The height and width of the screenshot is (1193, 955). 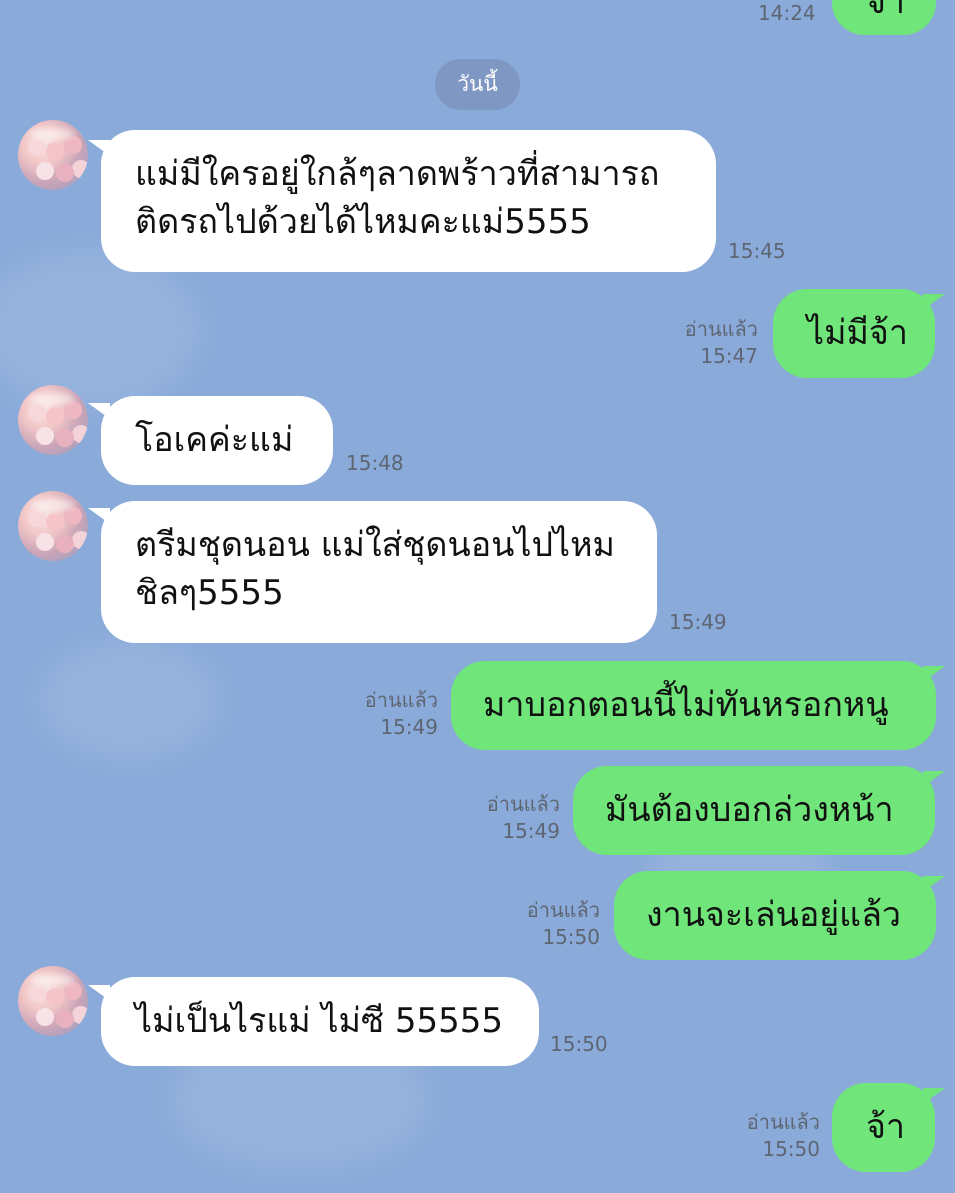 I want to click on message-text: งานจะเล่นอยู่แล้ว, so click(x=773, y=915).